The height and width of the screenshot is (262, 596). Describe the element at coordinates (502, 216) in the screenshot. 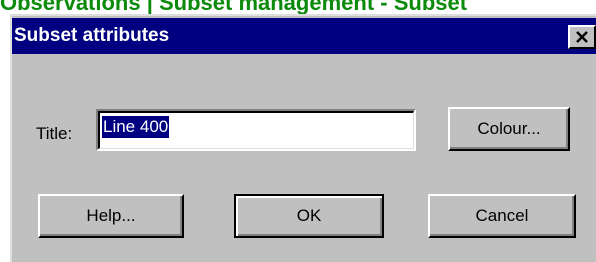

I see `cancel-button: Cancel` at that location.